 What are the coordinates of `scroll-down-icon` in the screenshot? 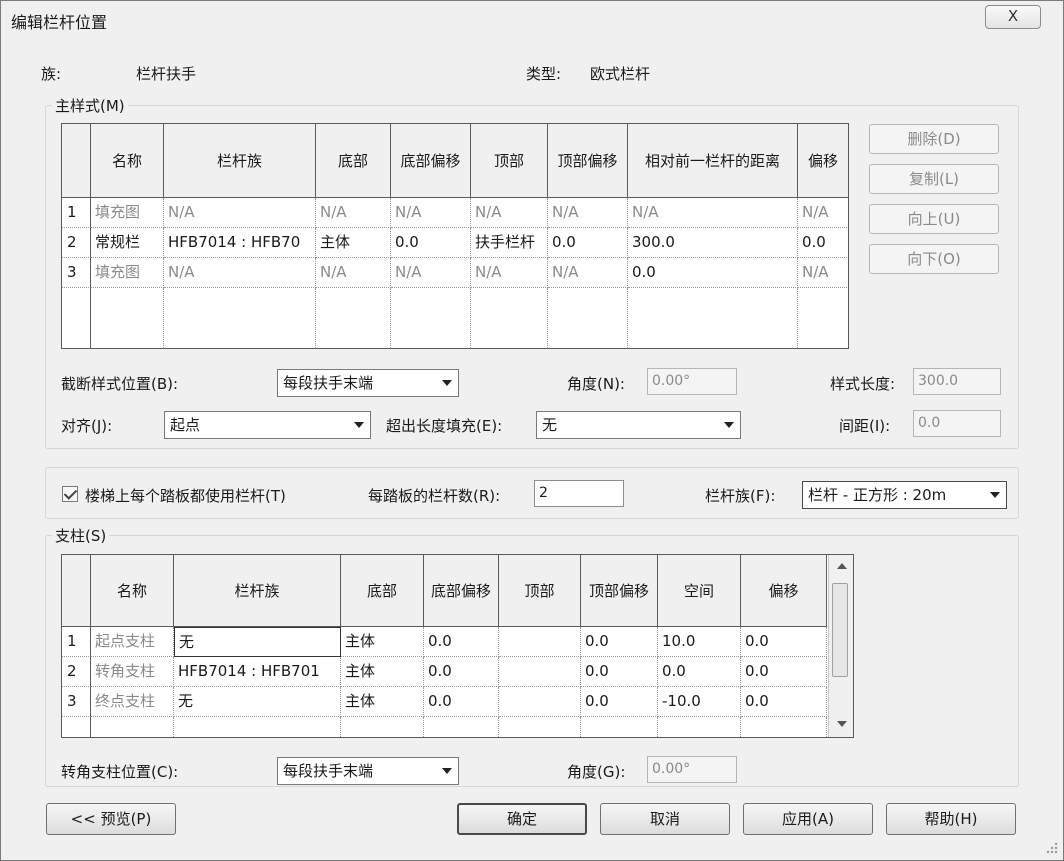 It's located at (842, 724).